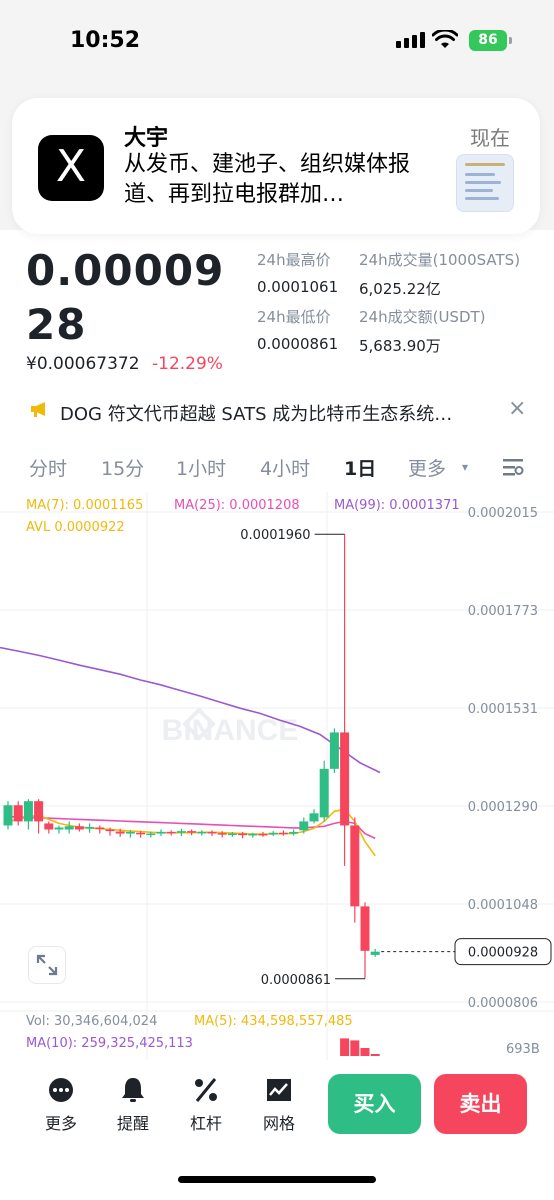 This screenshot has width=554, height=1200. What do you see at coordinates (278, 1123) in the screenshot?
I see `grid-label: 网格` at bounding box center [278, 1123].